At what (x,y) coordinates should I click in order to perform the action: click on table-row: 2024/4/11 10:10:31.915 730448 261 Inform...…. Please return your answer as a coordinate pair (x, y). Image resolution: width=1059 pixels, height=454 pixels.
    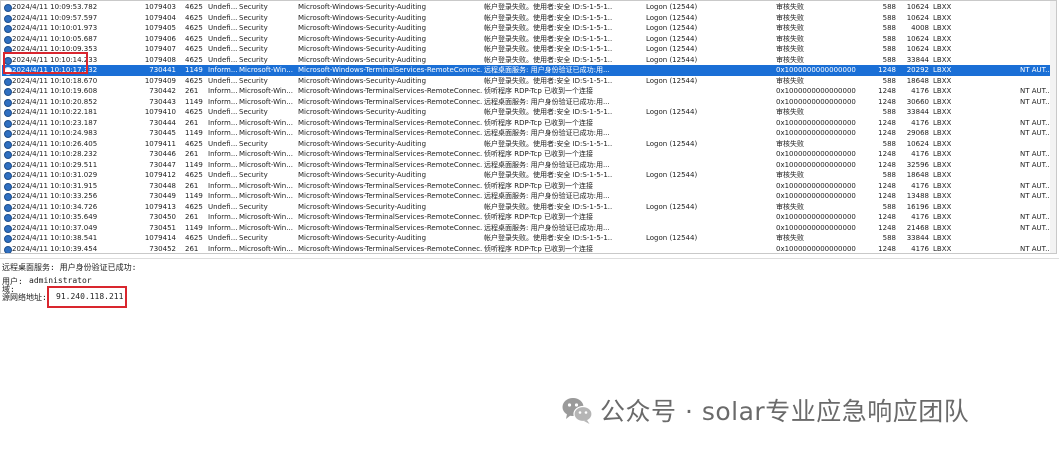
    Looking at the image, I should click on (529, 186).